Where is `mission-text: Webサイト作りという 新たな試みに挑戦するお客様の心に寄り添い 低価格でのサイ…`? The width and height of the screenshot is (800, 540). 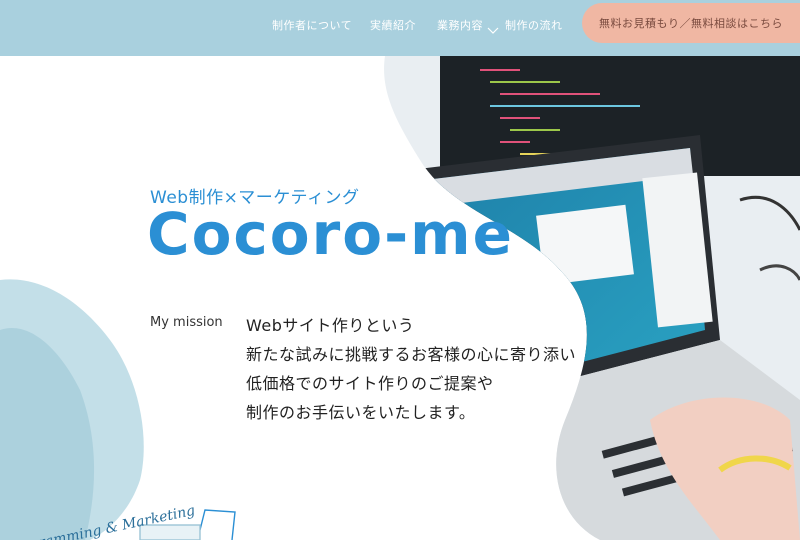 mission-text: Webサイト作りという 新たな試みに挑戦するお客様の心に寄り添い 低価格でのサイ… is located at coordinates (411, 369).